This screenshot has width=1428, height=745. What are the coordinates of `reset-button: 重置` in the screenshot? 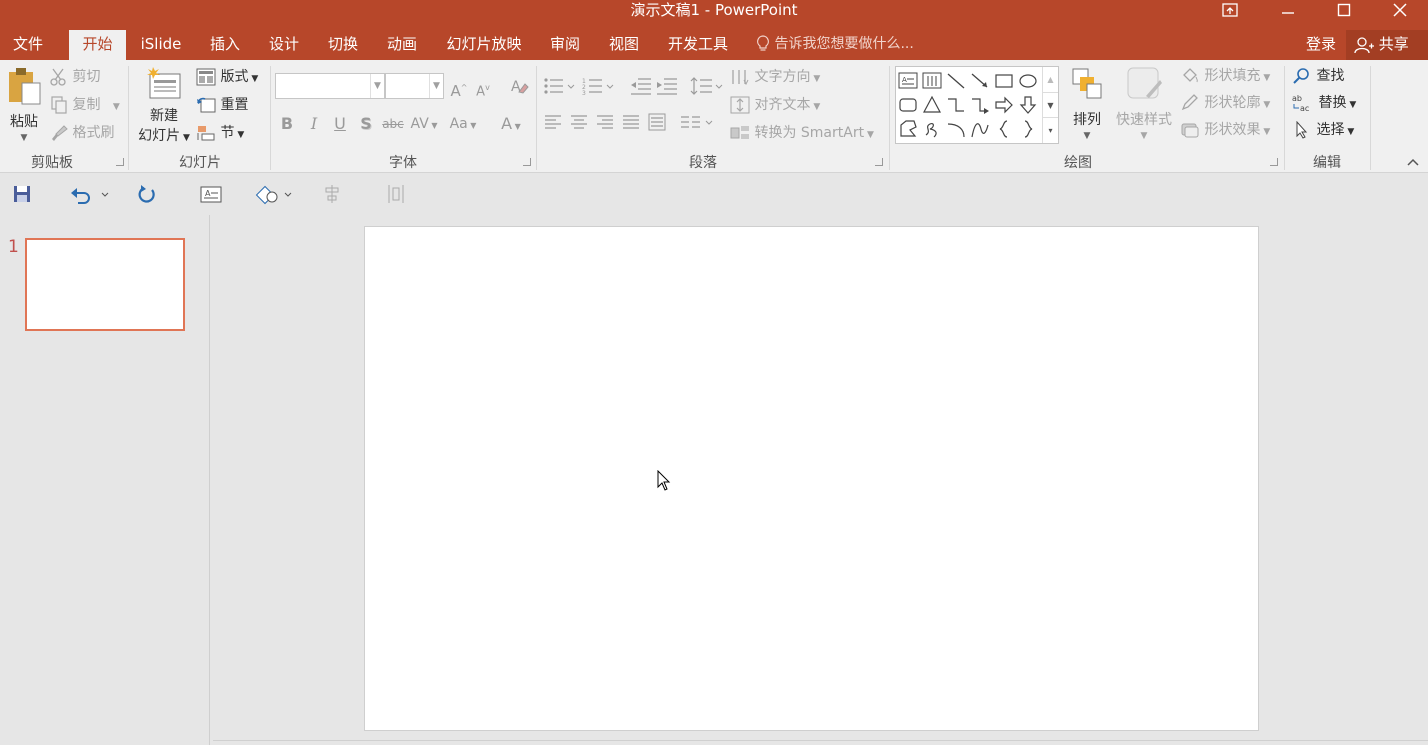 It's located at (222, 105).